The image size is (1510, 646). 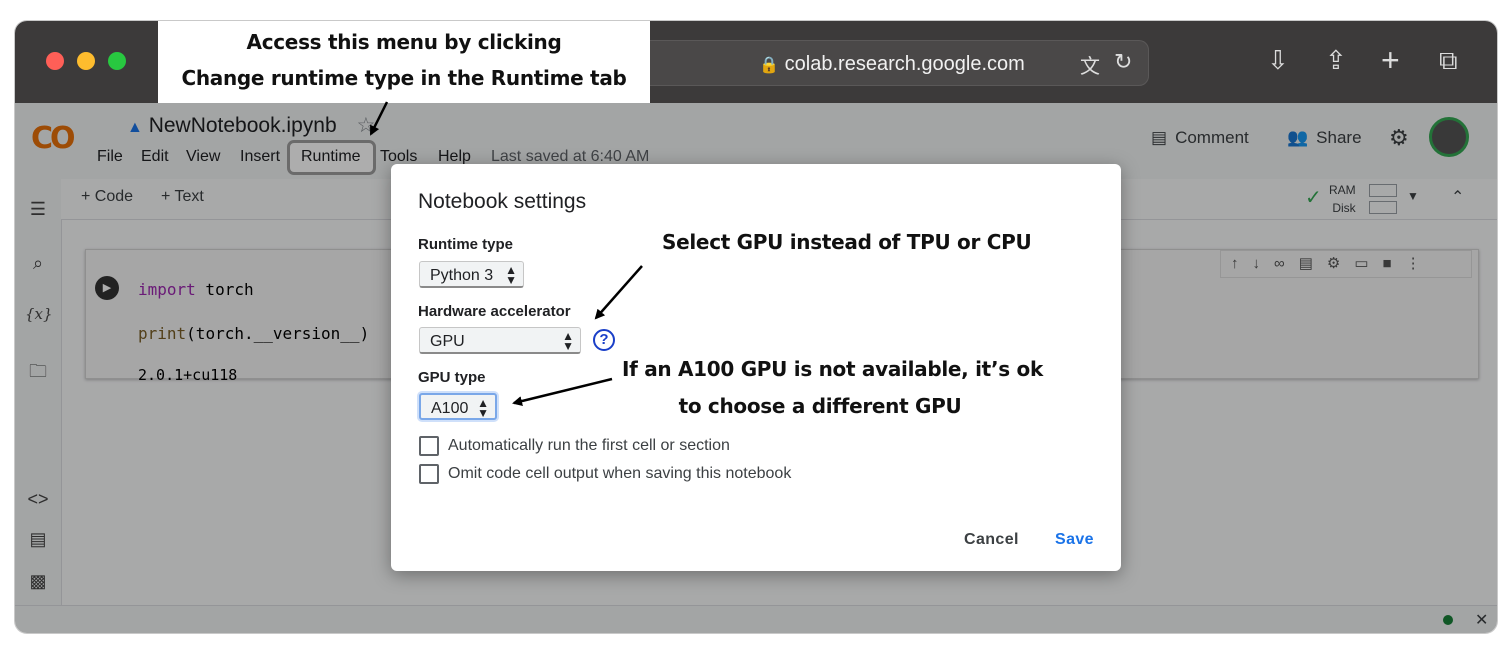 I want to click on arrow-to-runtime-menu, so click(x=379, y=118).